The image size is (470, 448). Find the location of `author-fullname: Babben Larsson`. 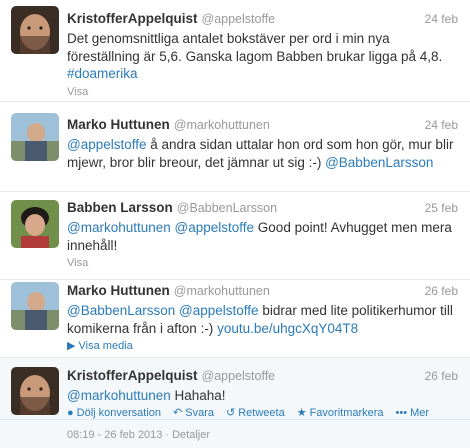

author-fullname: Babben Larsson is located at coordinates (120, 207).